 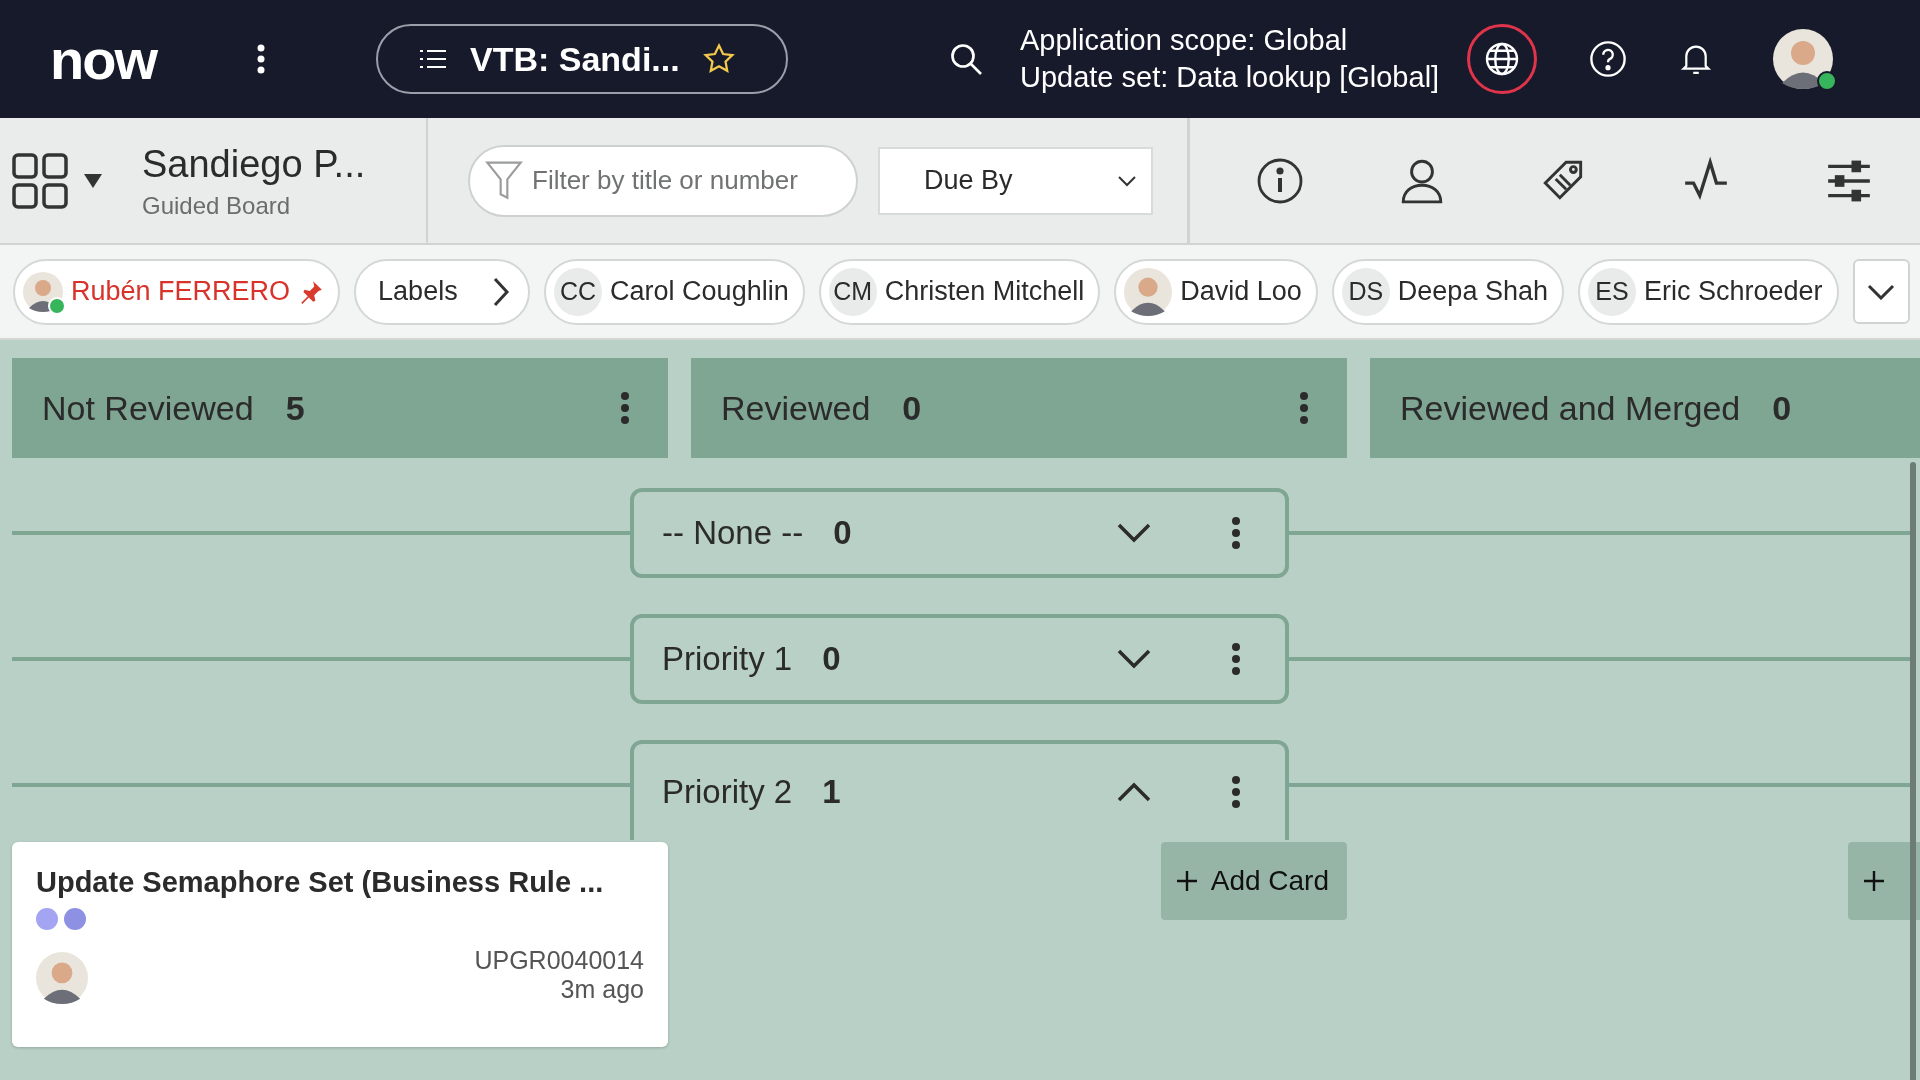 What do you see at coordinates (601, 989) in the screenshot?
I see `card-time: 3m ago` at bounding box center [601, 989].